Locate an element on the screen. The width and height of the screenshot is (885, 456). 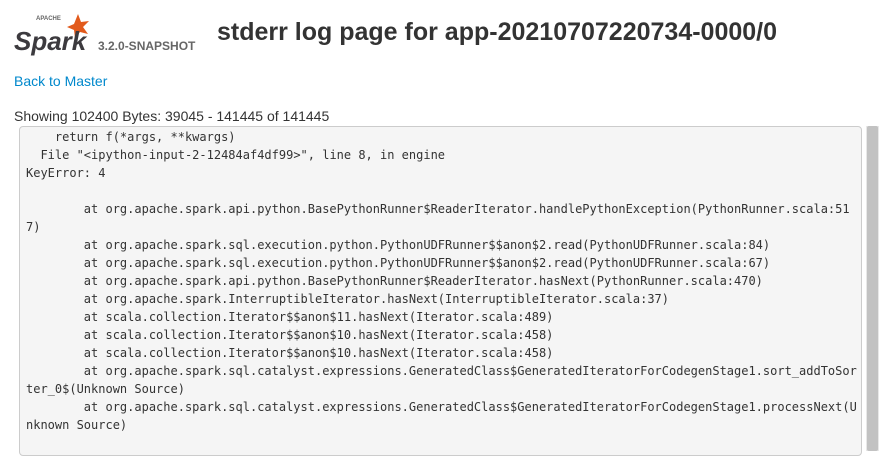
spark-logo-graphic: APACHE Spark is located at coordinates (51, 35).